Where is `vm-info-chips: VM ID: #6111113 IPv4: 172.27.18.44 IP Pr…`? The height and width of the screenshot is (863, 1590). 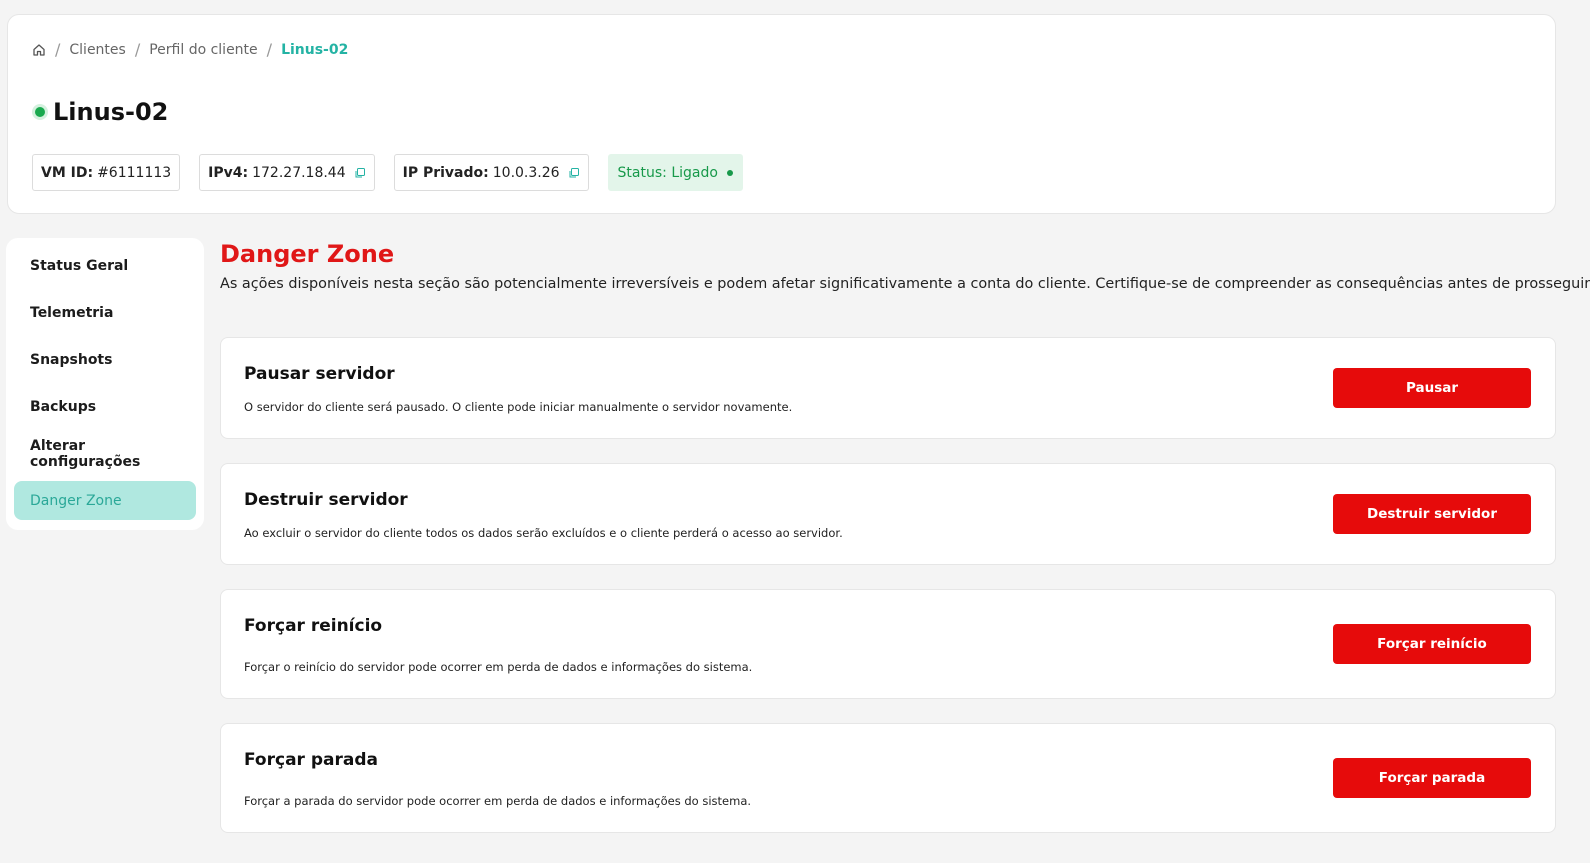
vm-info-chips: VM ID: #6111113 IPv4: 172.27.18.44 IP Pr… is located at coordinates (387, 172).